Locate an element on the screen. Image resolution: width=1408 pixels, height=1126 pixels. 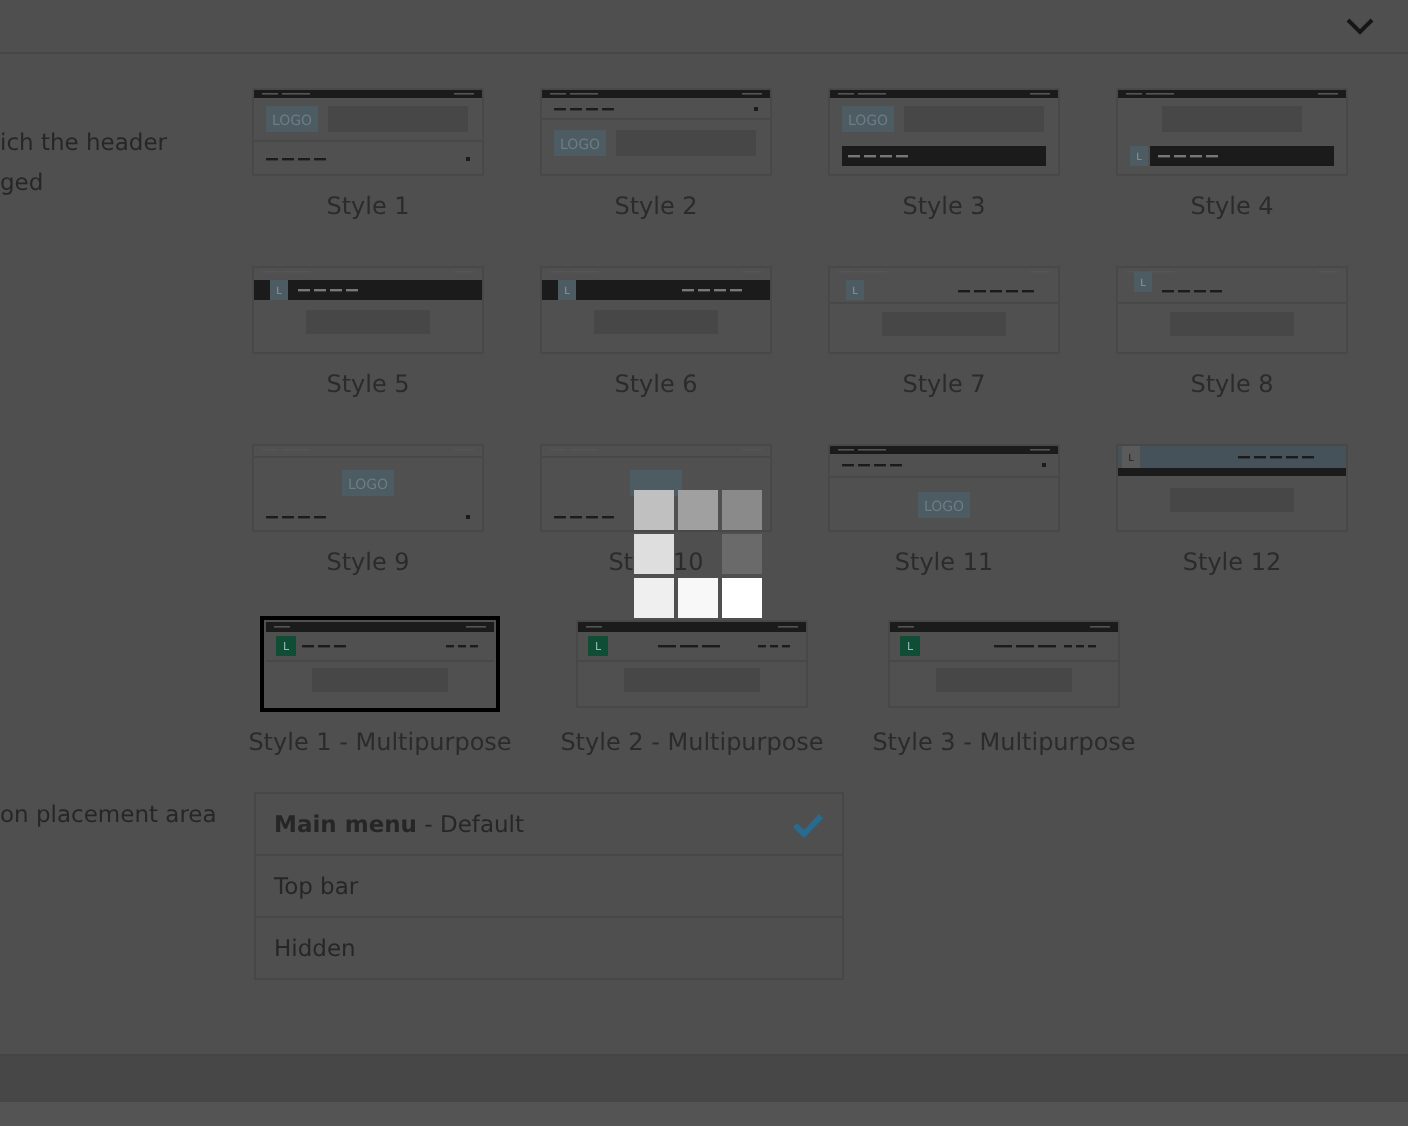
loading-icon is located at coordinates (698, 554).